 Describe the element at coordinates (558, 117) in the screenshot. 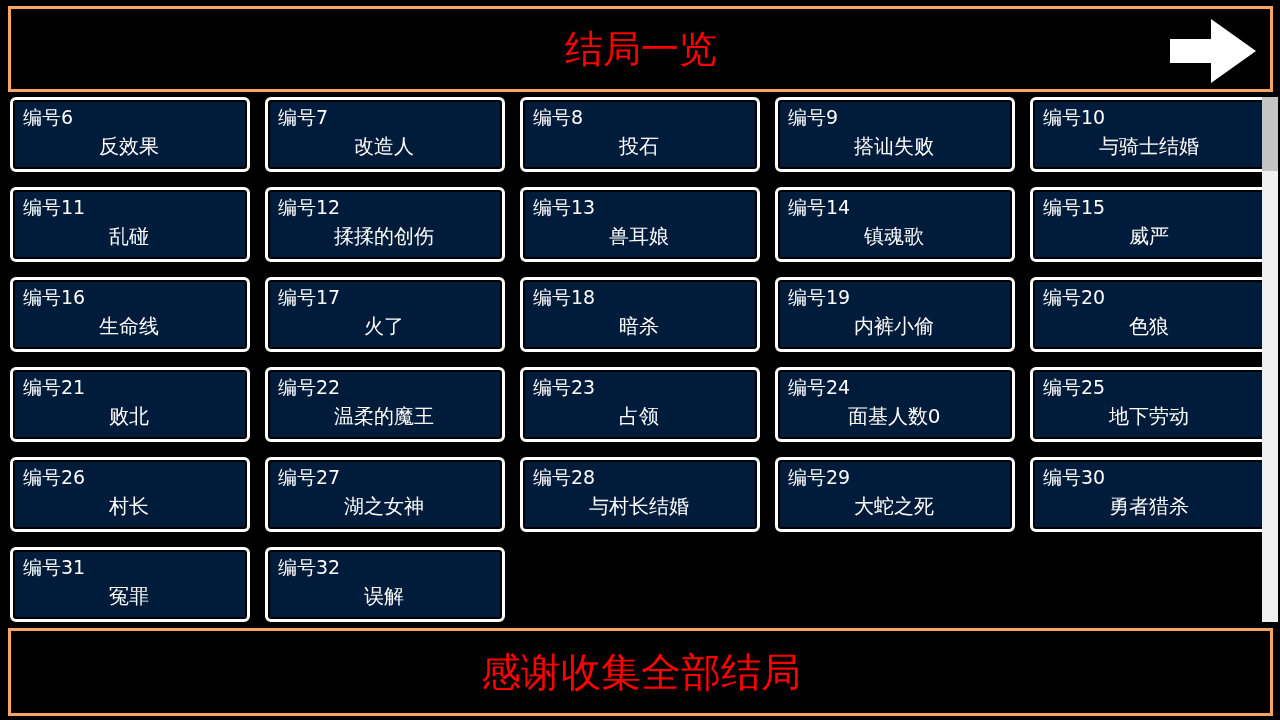

I see `ending-number: 编号8` at that location.